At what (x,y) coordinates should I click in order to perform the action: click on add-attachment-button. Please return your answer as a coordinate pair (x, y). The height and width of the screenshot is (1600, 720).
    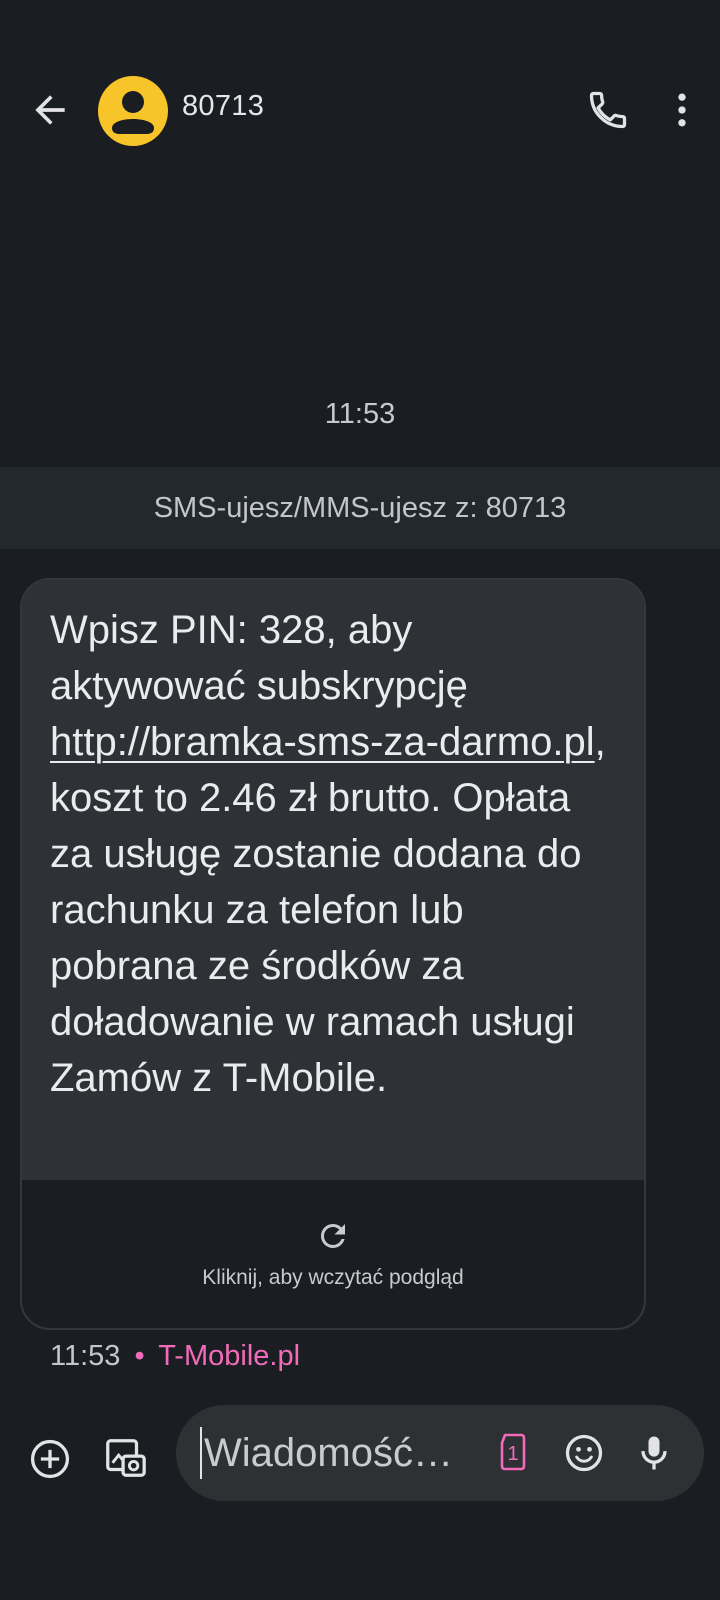
    Looking at the image, I should click on (50, 1459).